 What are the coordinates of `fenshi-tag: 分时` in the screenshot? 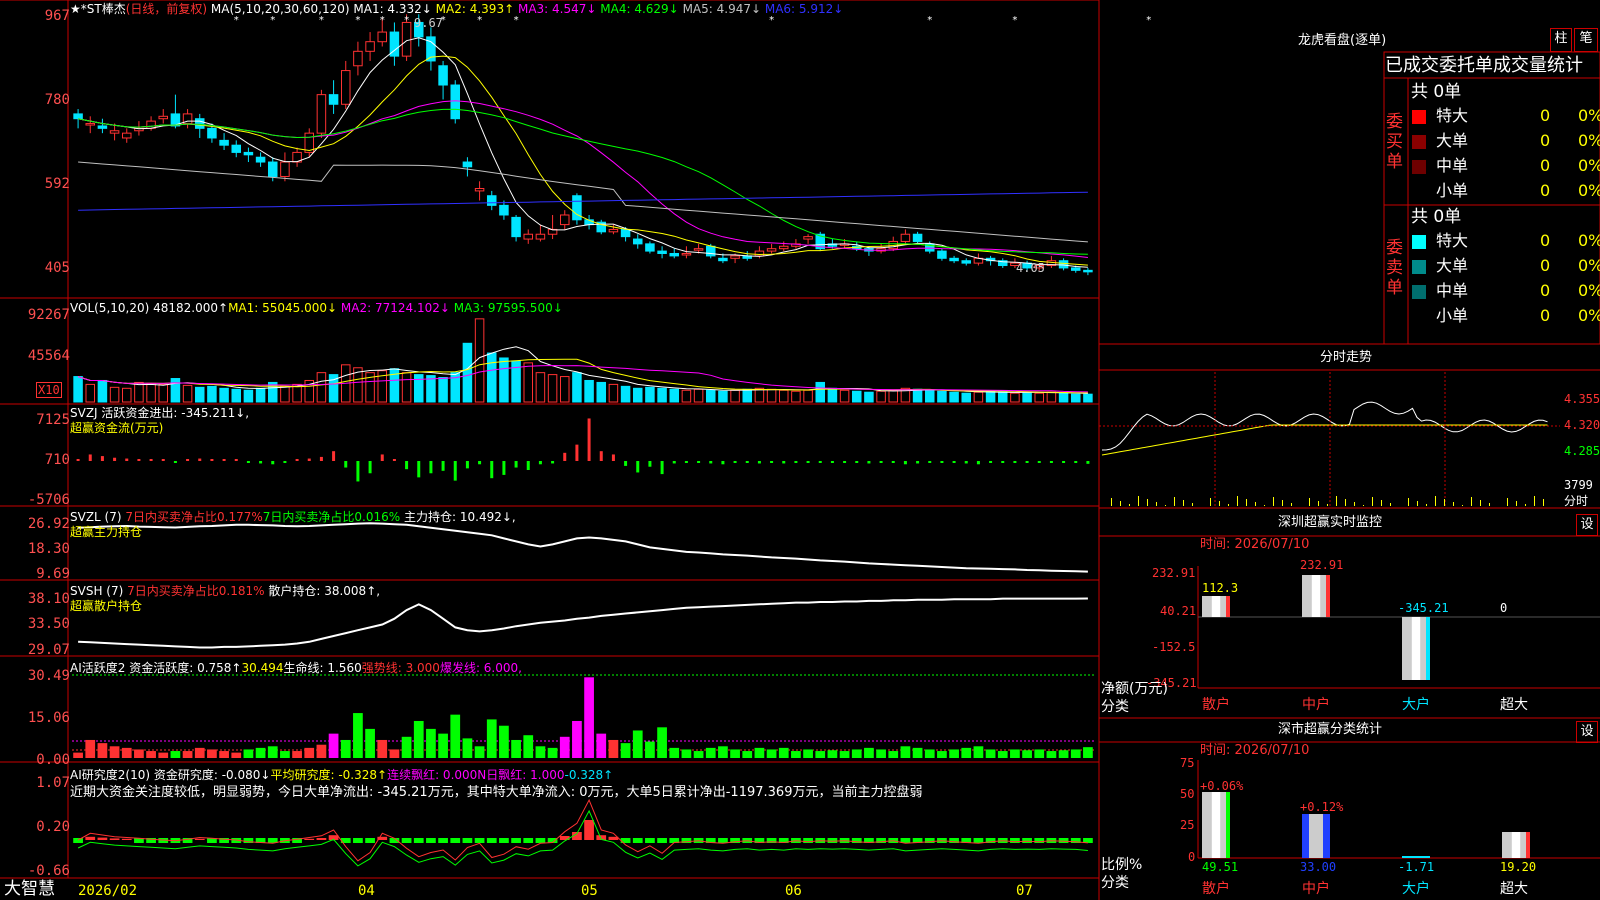 It's located at (1576, 501).